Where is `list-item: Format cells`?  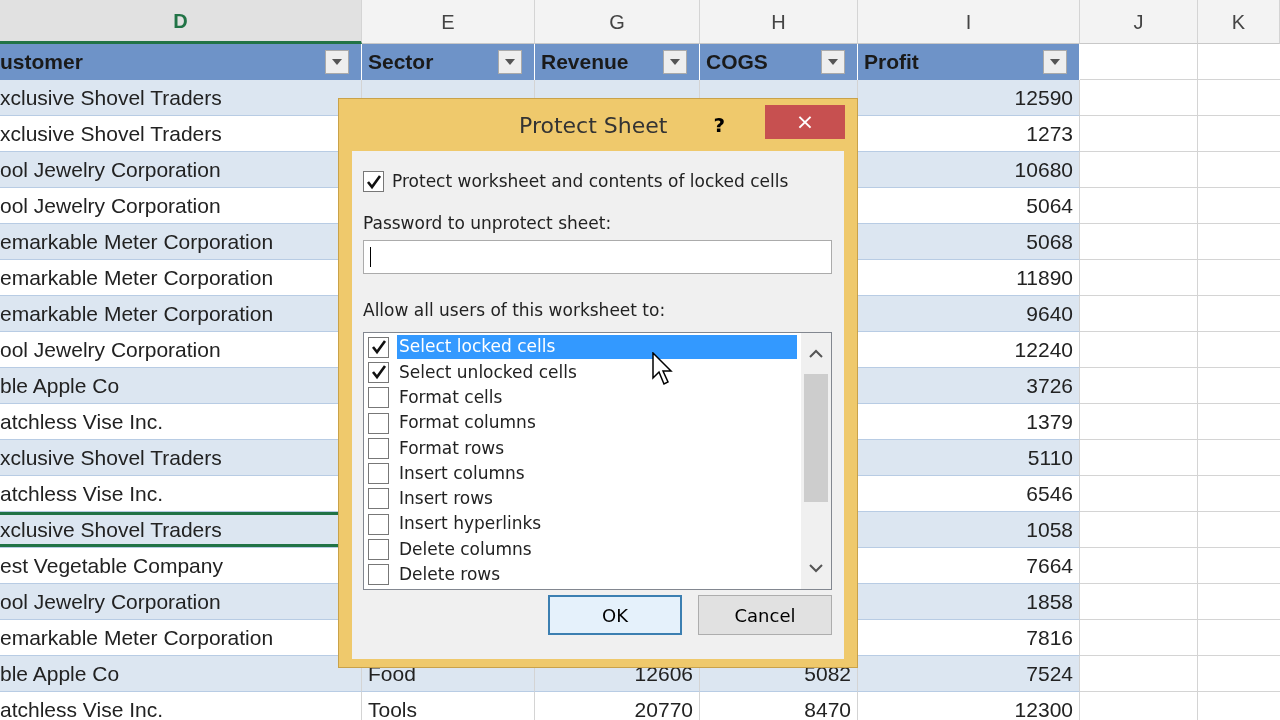
list-item: Format cells is located at coordinates (597, 397).